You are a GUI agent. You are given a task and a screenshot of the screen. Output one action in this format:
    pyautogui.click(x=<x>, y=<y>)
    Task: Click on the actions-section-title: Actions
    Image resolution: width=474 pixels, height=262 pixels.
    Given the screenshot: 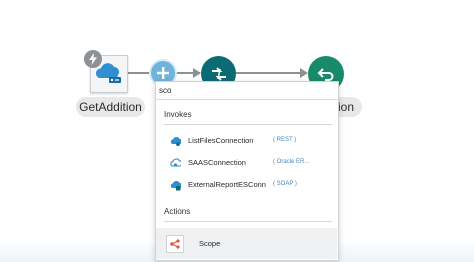 What is the action you would take?
    pyautogui.click(x=177, y=211)
    